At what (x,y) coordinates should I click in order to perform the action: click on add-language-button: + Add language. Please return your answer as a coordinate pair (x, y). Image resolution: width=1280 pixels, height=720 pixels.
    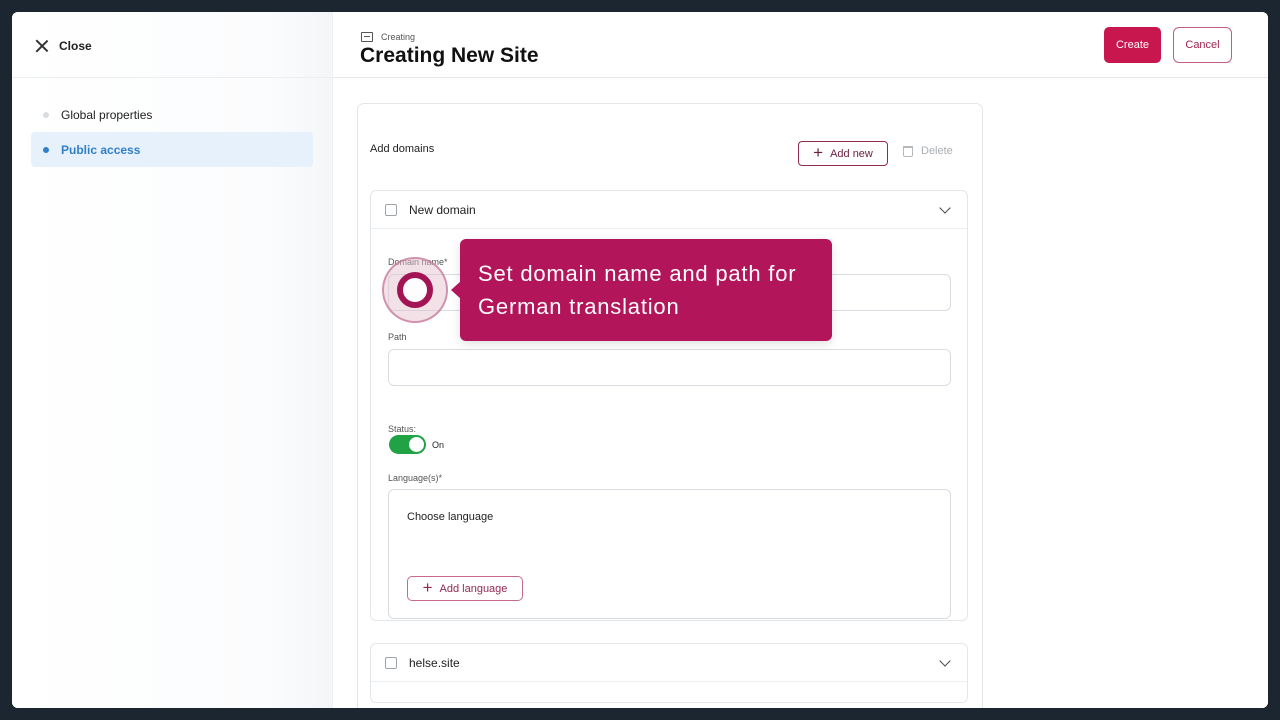
    Looking at the image, I should click on (465, 588).